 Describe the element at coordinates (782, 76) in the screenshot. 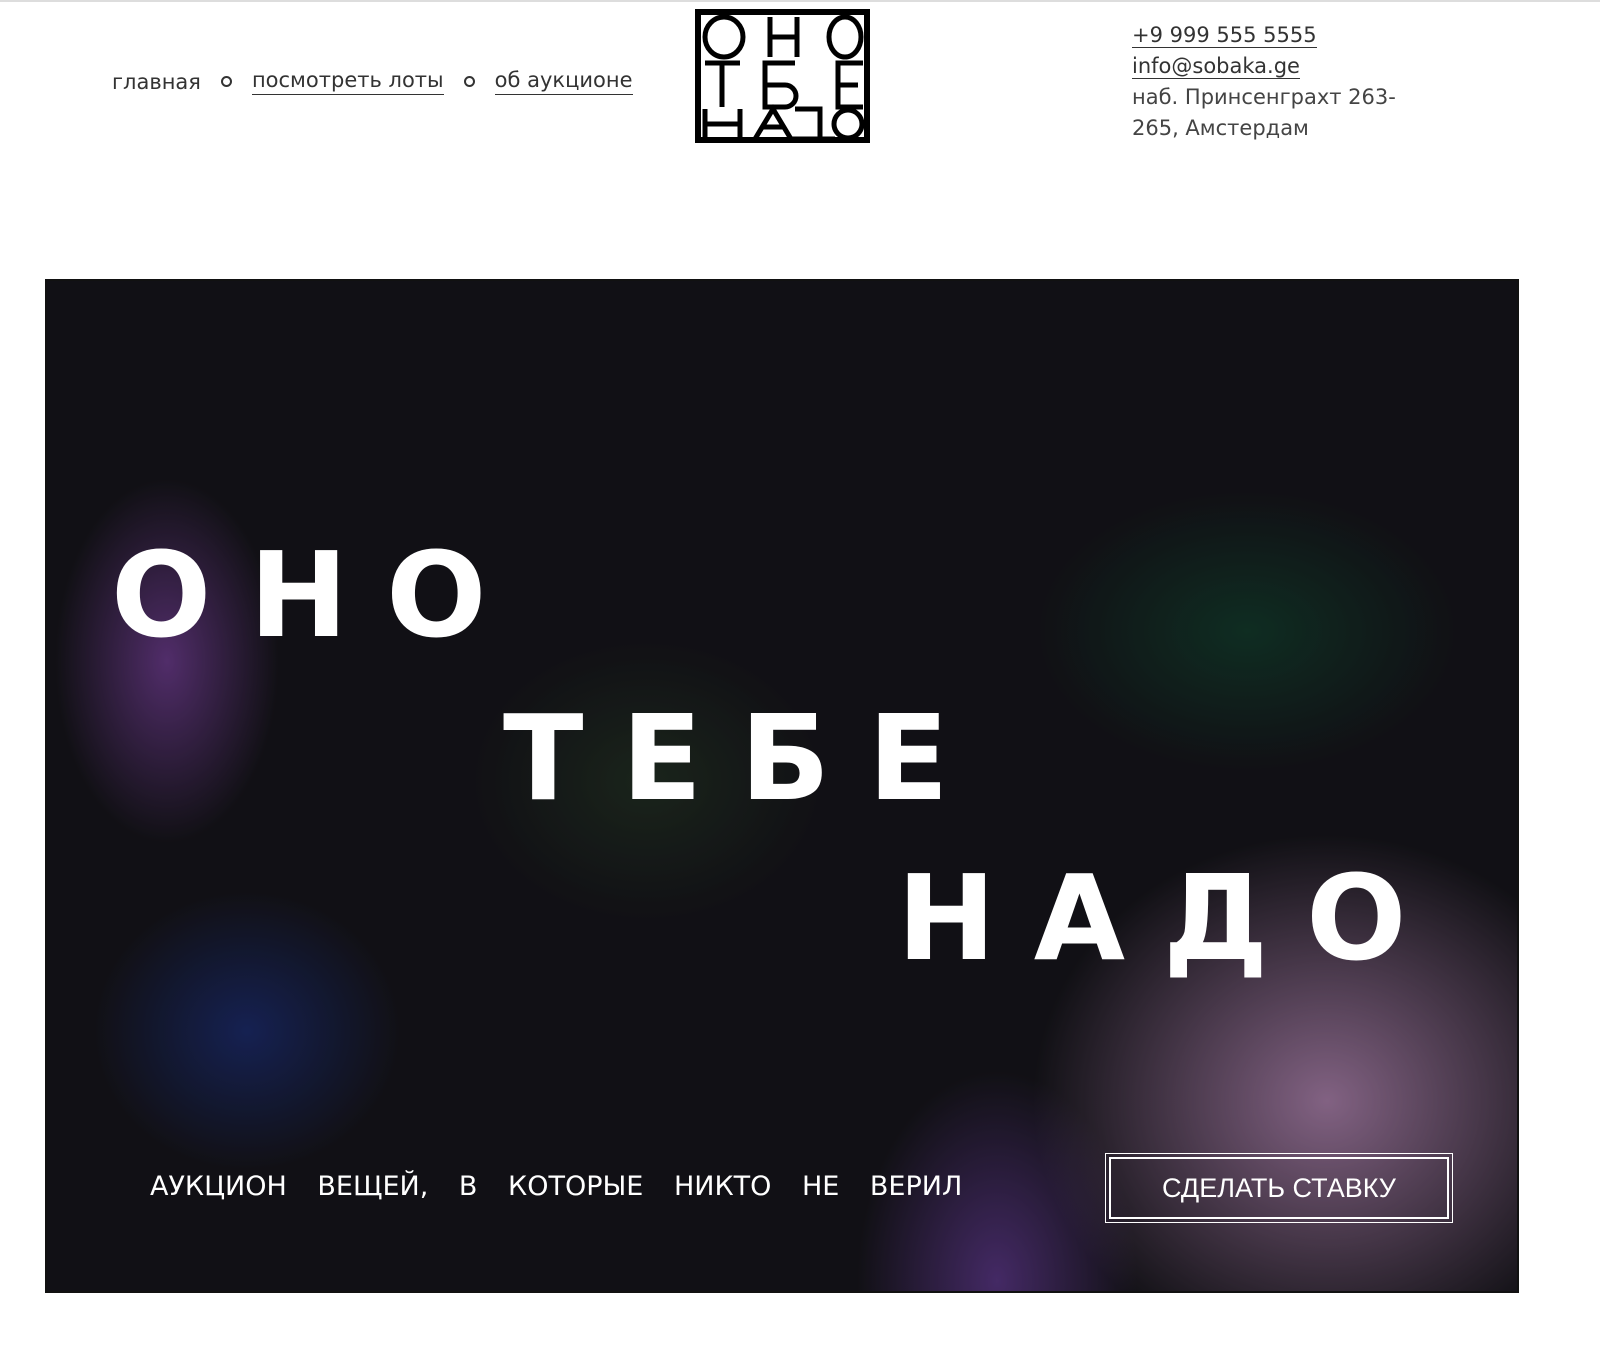

I see `logo` at that location.